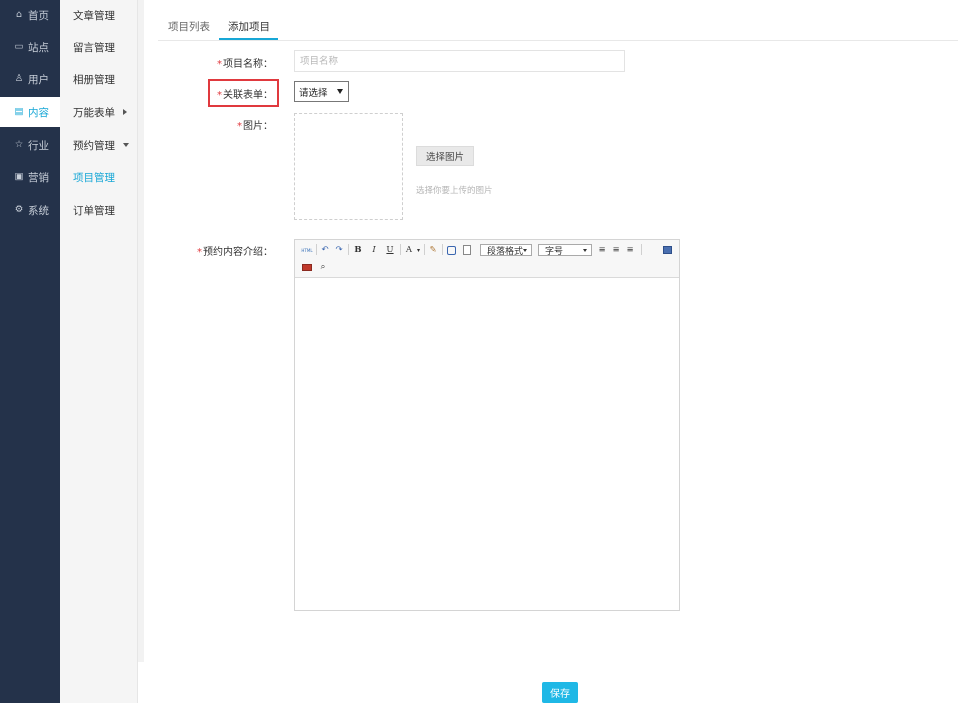  I want to click on nav-marketing-label: 营销, so click(38, 177).